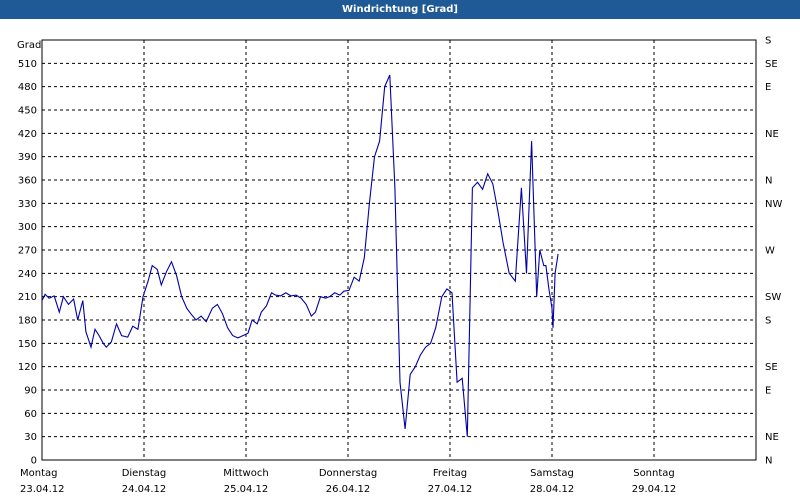 The image size is (800, 500). What do you see at coordinates (654, 473) in the screenshot?
I see `x-tick-day-label: Sonntag` at bounding box center [654, 473].